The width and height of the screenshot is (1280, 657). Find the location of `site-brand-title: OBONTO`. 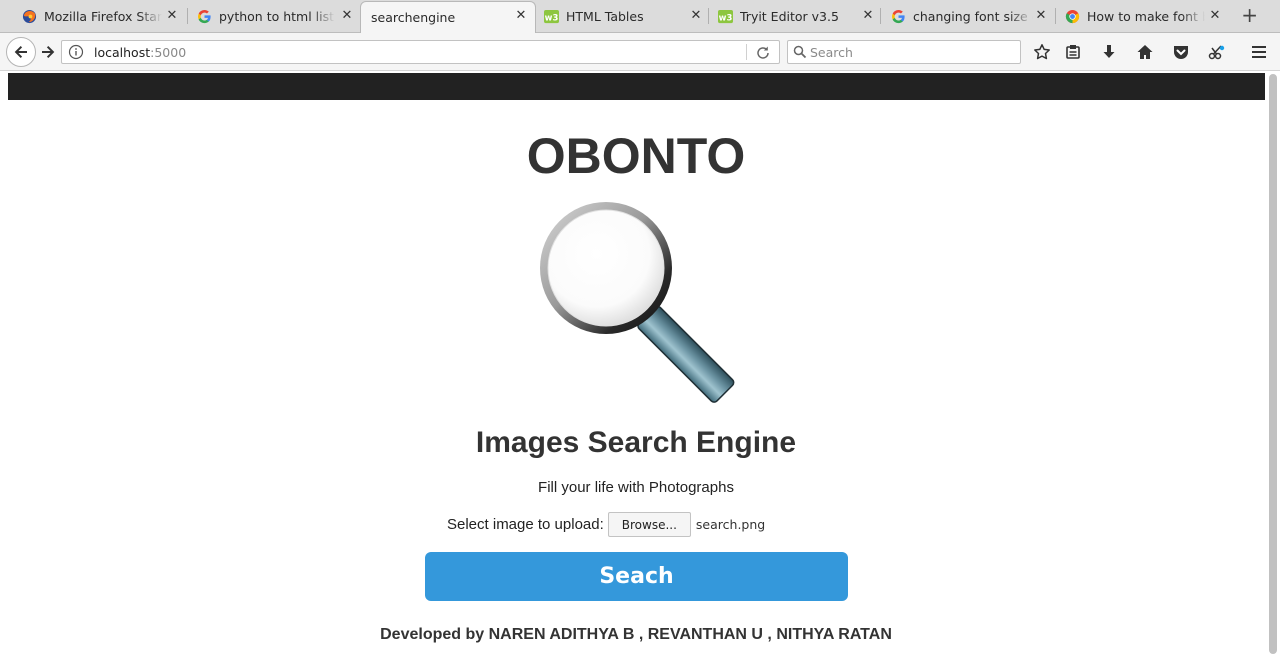

site-brand-title: OBONTO is located at coordinates (636, 156).